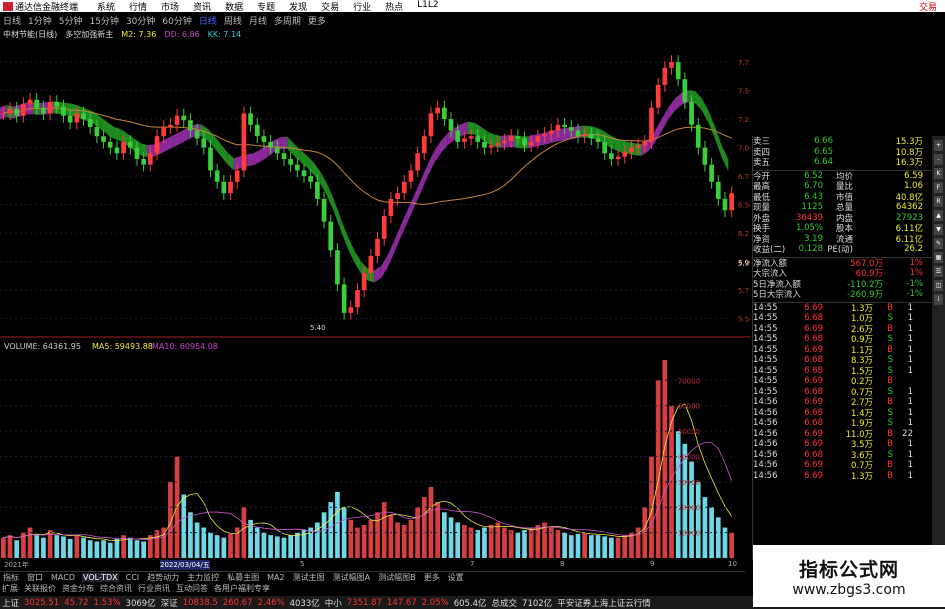  What do you see at coordinates (140, 20) in the screenshot?
I see `period-30min: 30分钟` at bounding box center [140, 20].